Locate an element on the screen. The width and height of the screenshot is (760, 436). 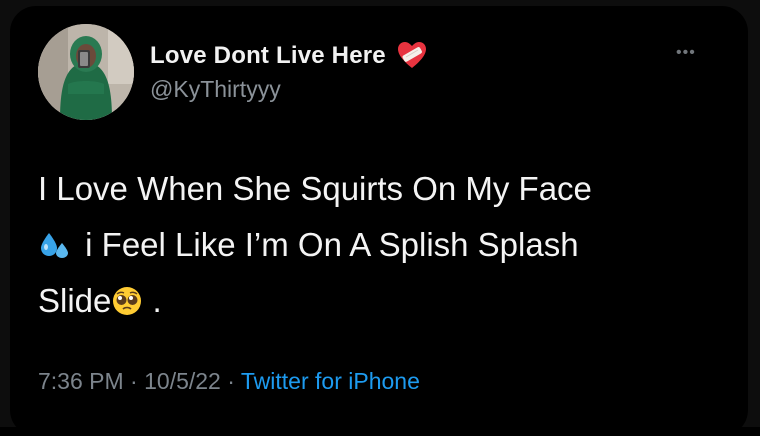
tweet-line-2: i Feel Like I’m On A Splish Splash is located at coordinates (378, 245).